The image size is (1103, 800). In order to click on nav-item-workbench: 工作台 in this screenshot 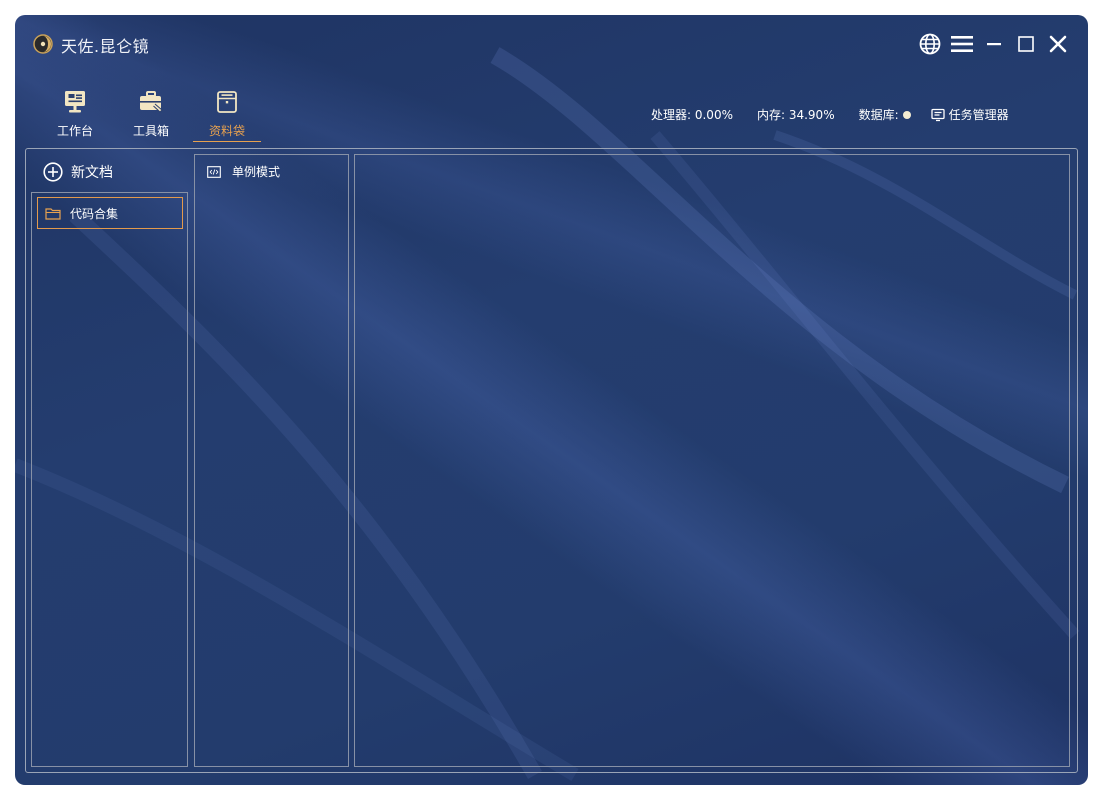, I will do `click(75, 115)`.